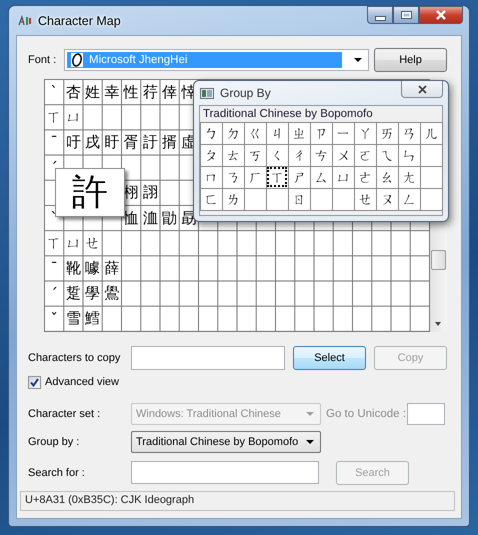  I want to click on bopomofo-cell: ㄖ, so click(299, 199).